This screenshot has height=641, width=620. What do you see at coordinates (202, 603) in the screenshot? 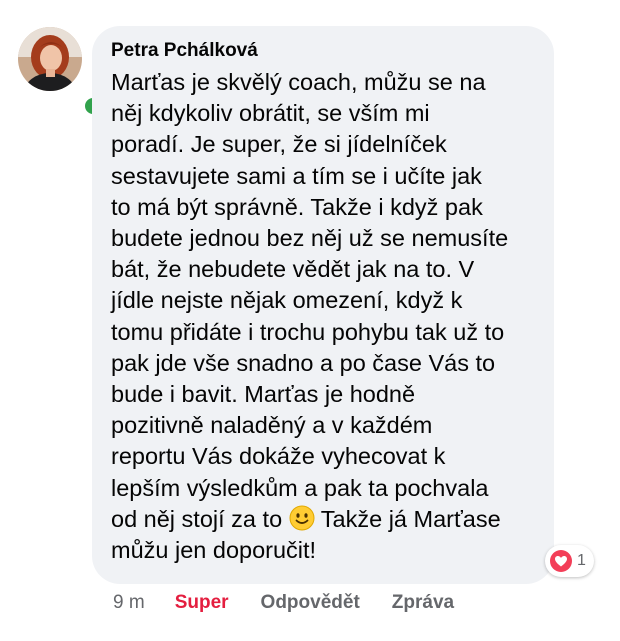
I see `like-button: Super` at bounding box center [202, 603].